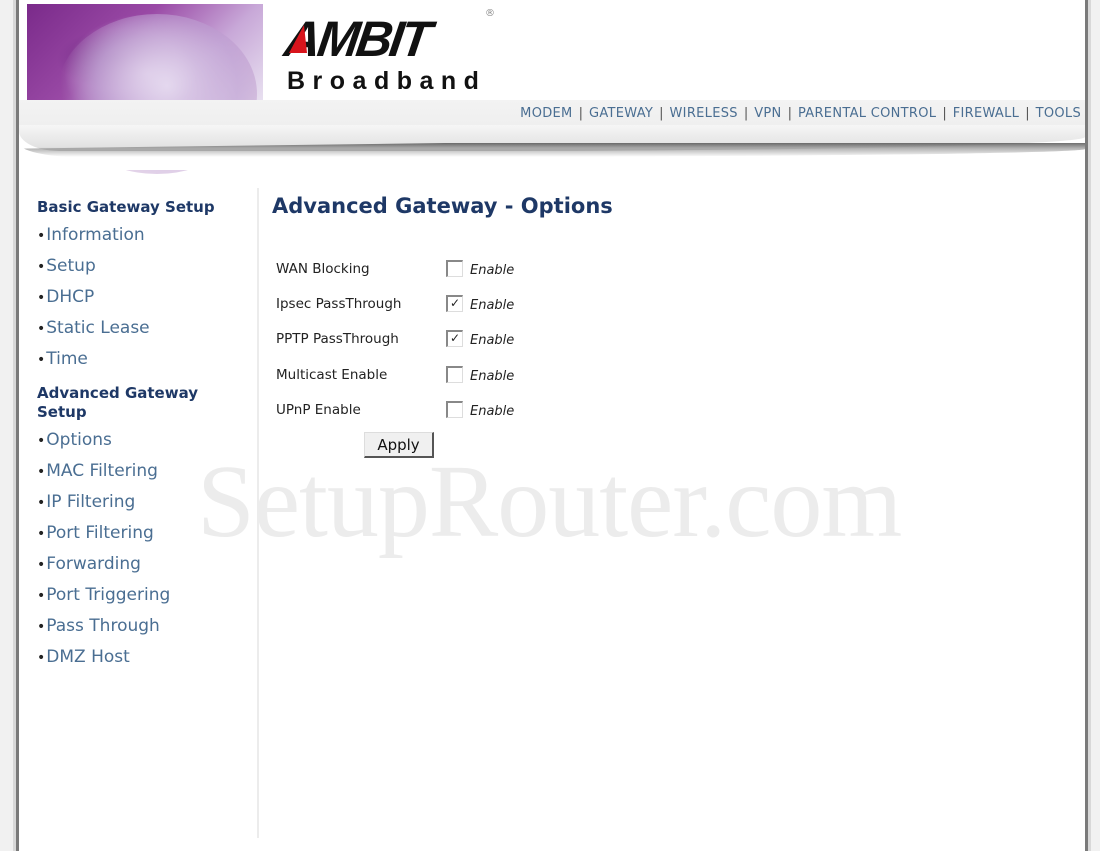  Describe the element at coordinates (103, 626) in the screenshot. I see `sidebar-item-label: Pass Through` at that location.